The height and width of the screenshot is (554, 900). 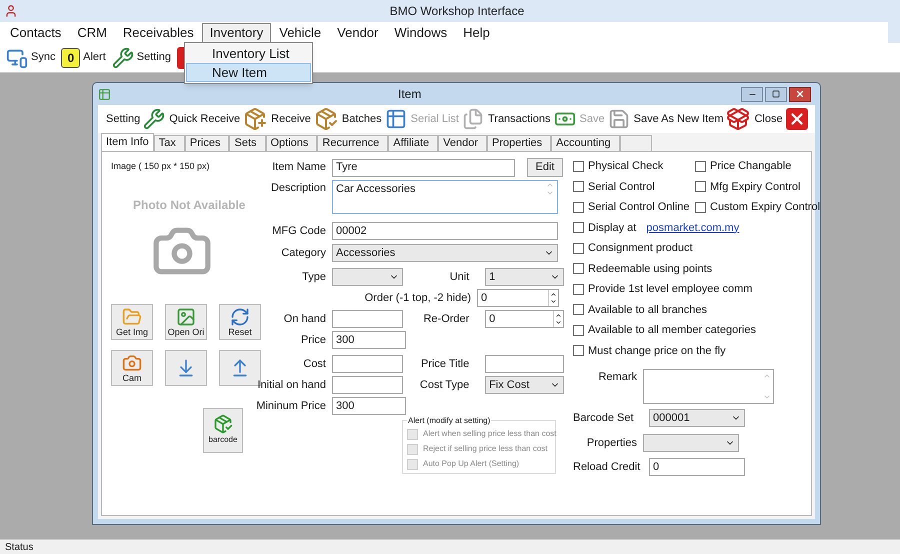 What do you see at coordinates (617, 377) in the screenshot?
I see `field-label: Remark` at bounding box center [617, 377].